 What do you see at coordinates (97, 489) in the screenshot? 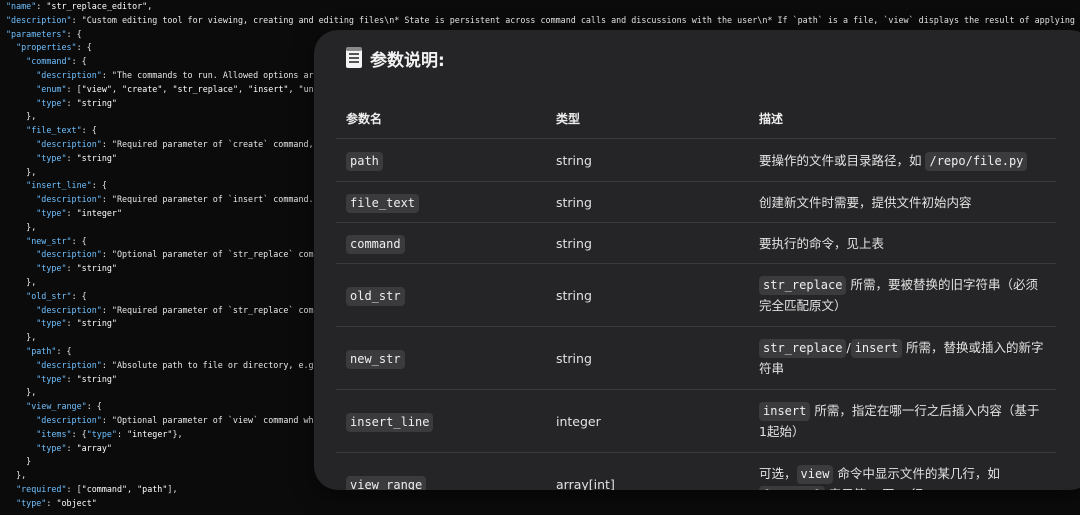
I see `code-line: "required": ["command", "path"],` at bounding box center [97, 489].